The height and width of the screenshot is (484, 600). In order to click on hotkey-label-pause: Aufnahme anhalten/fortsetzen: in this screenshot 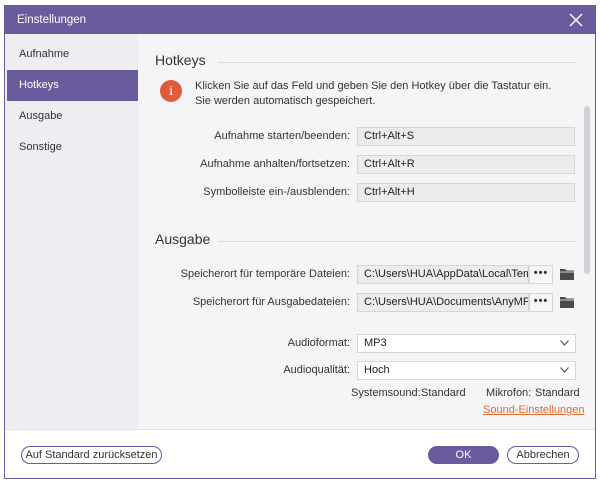, I will do `click(275, 164)`.